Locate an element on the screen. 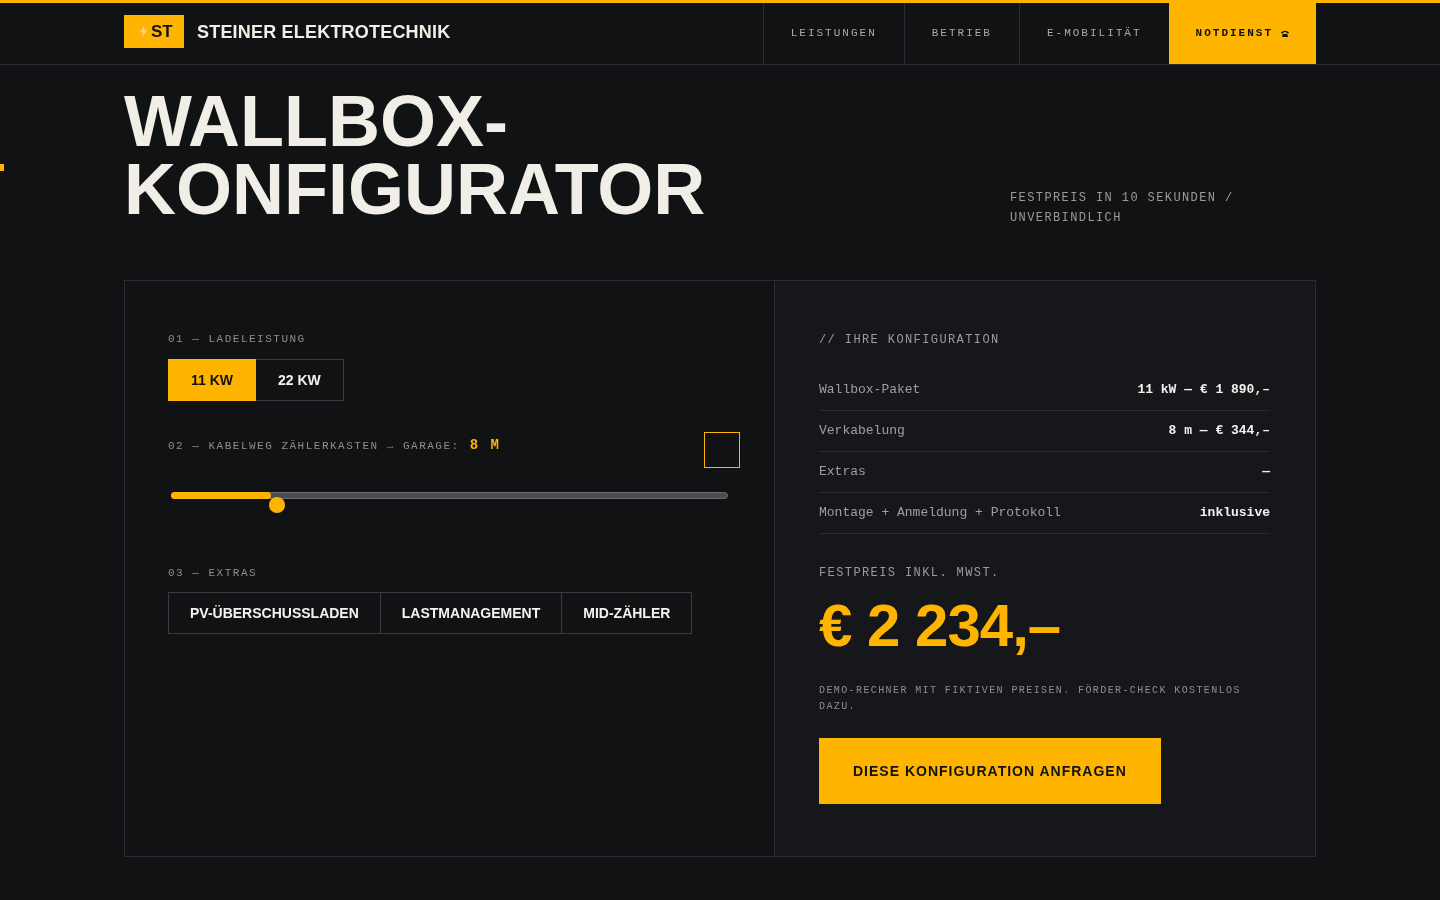 The width and height of the screenshot is (1440, 900). page-subtitle: FESTPREIS IN 10 SEKUNDEN / UNVERBINDLICH is located at coordinates (1122, 208).